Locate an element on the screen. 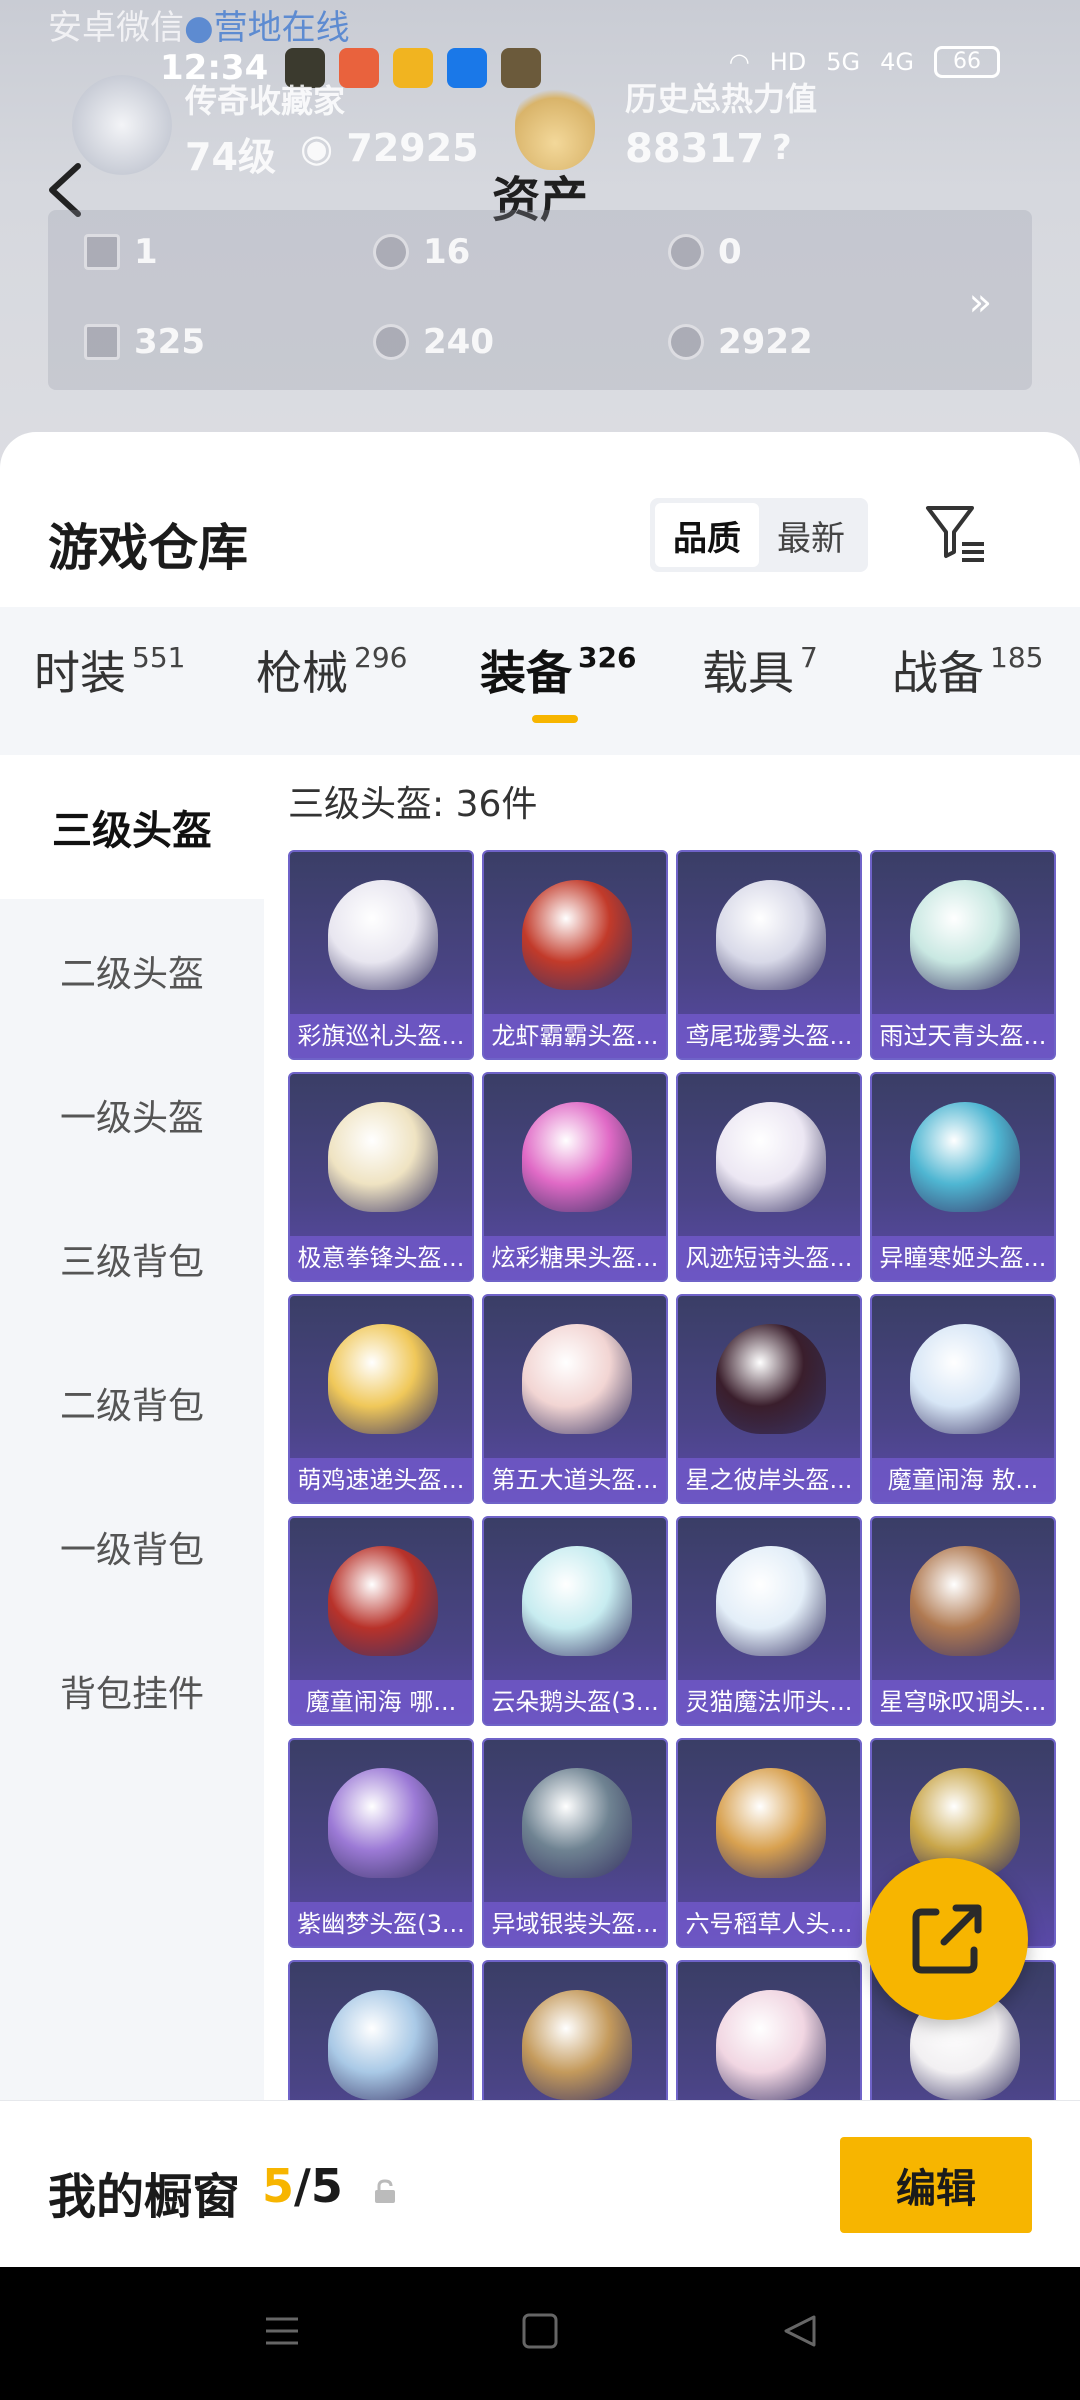 This screenshot has height=2400, width=1080. chevron-right-icon: » is located at coordinates (980, 302).